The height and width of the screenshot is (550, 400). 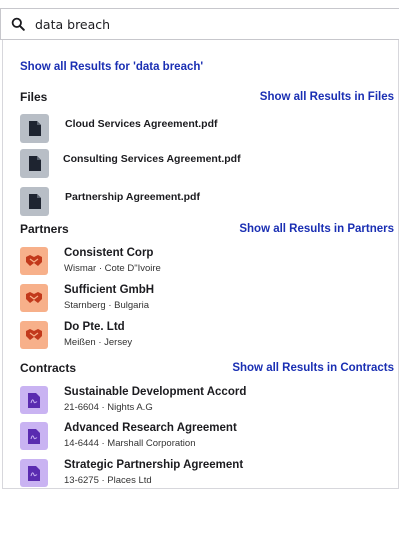 I want to click on file-result: Consulting Services Agreement.pdf, so click(x=207, y=163).